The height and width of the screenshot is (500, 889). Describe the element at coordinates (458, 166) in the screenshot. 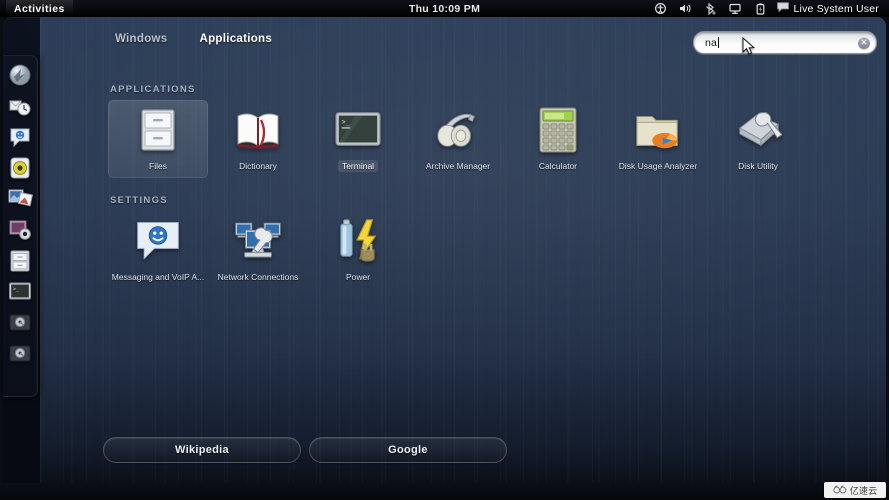

I see `result-label: Archive Manager` at that location.